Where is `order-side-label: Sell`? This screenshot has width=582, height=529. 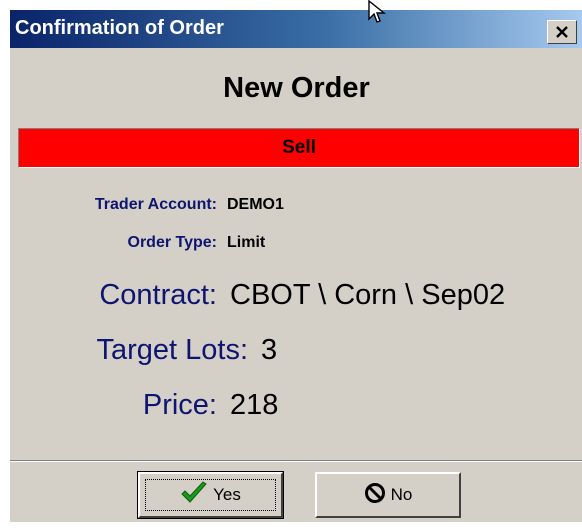
order-side-label: Sell is located at coordinates (299, 147).